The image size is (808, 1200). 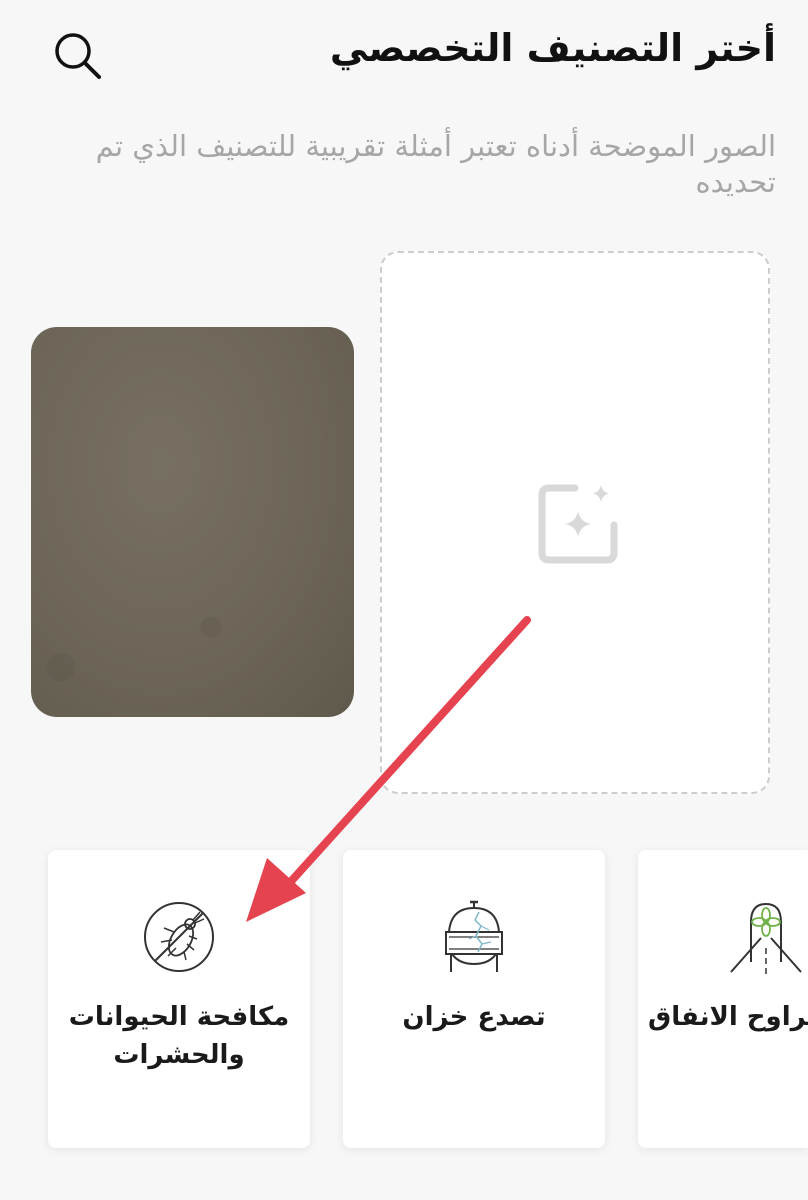 What do you see at coordinates (728, 1017) in the screenshot?
I see `category-label: مراوح الانفاق` at bounding box center [728, 1017].